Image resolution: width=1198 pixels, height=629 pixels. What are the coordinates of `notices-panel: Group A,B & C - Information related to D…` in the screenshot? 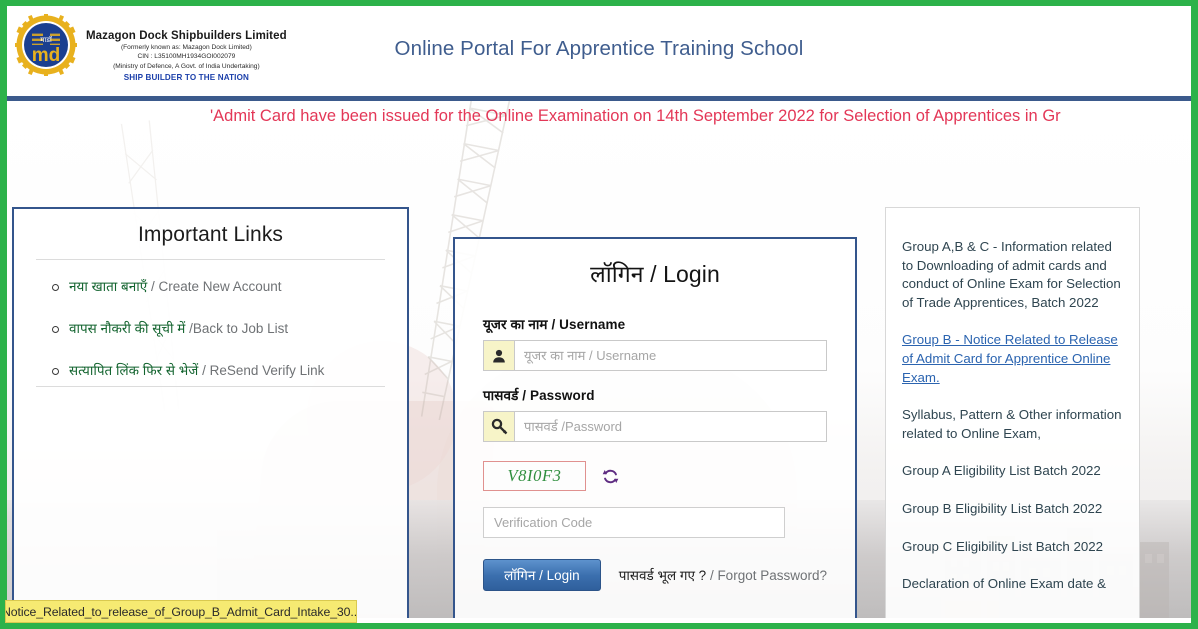 It's located at (1012, 412).